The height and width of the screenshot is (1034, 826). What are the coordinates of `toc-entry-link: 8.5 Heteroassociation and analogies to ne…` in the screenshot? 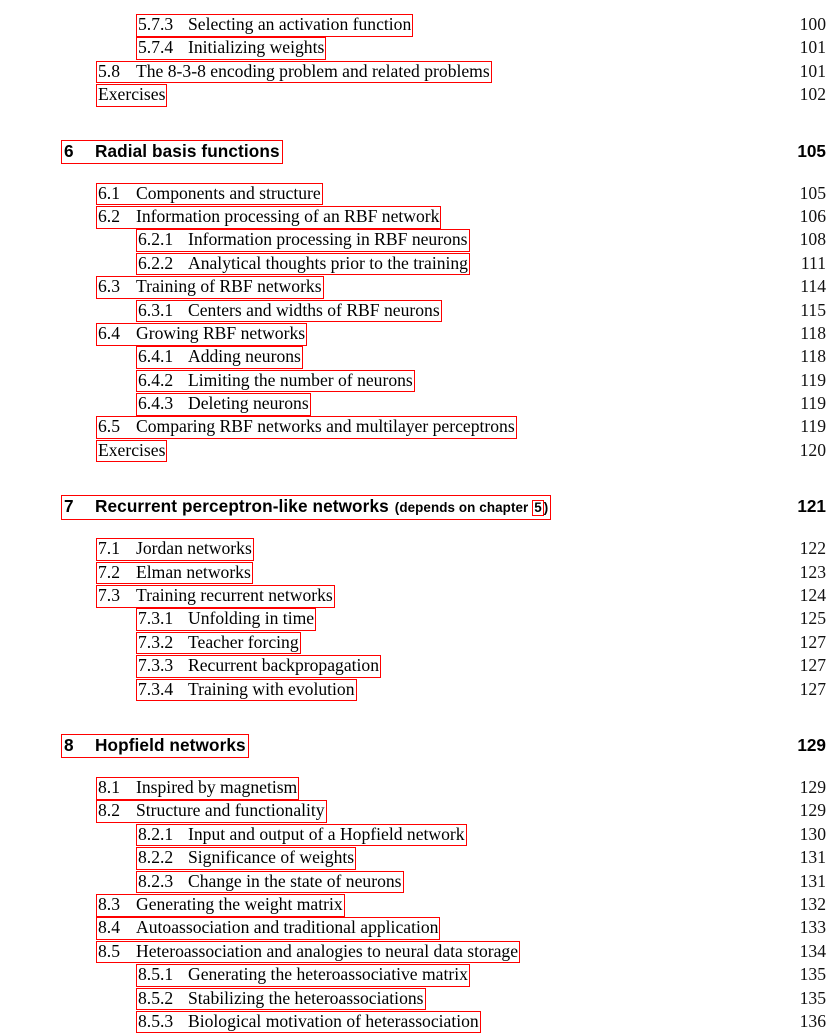 It's located at (308, 952).